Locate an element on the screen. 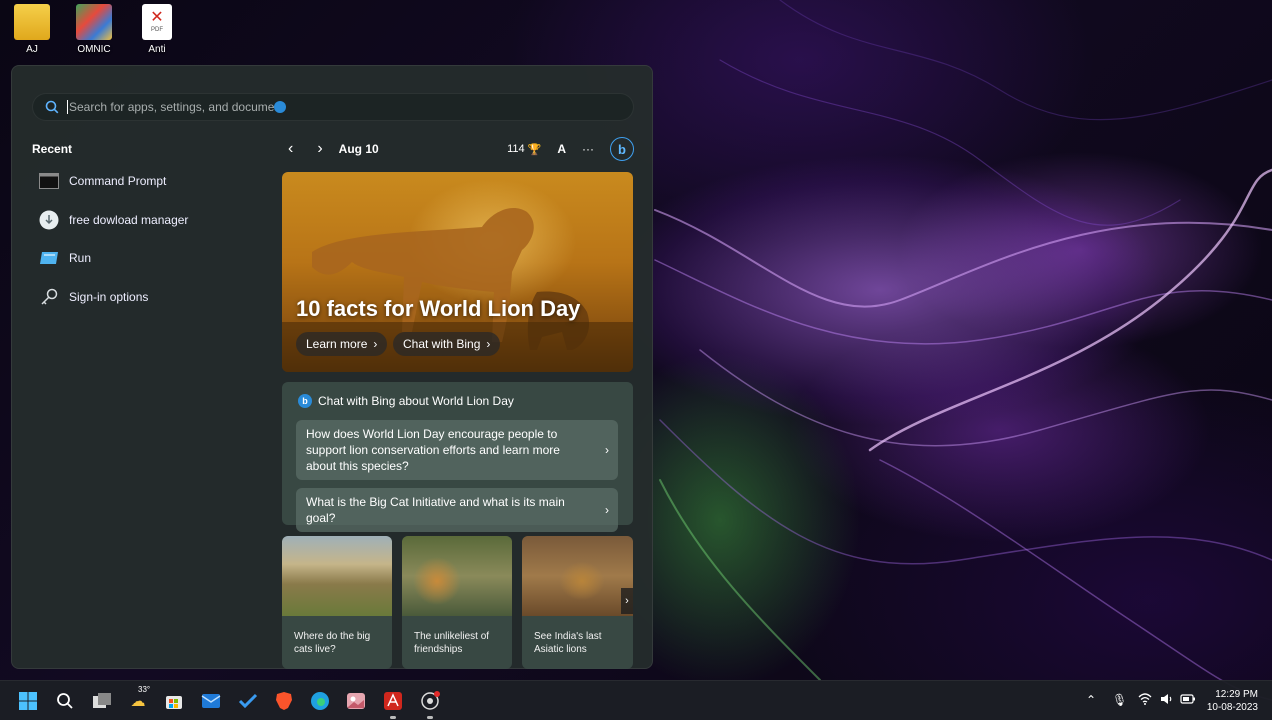  search-placeholder: Search for apps, settings, and docume is located at coordinates (172, 107).